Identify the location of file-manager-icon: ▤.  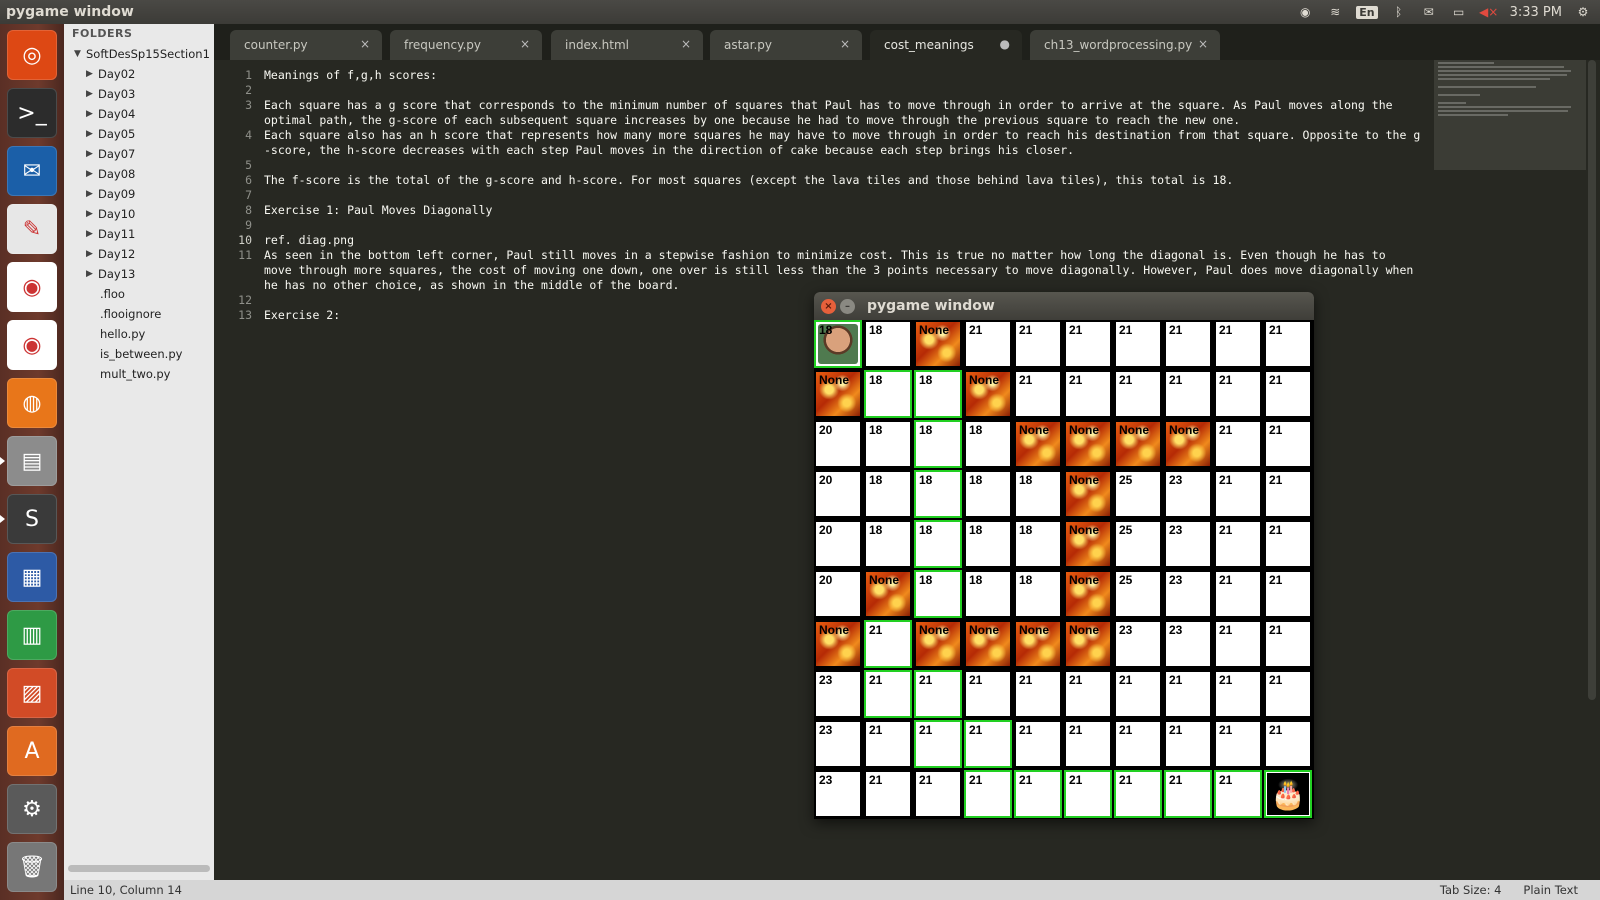
(28, 461).